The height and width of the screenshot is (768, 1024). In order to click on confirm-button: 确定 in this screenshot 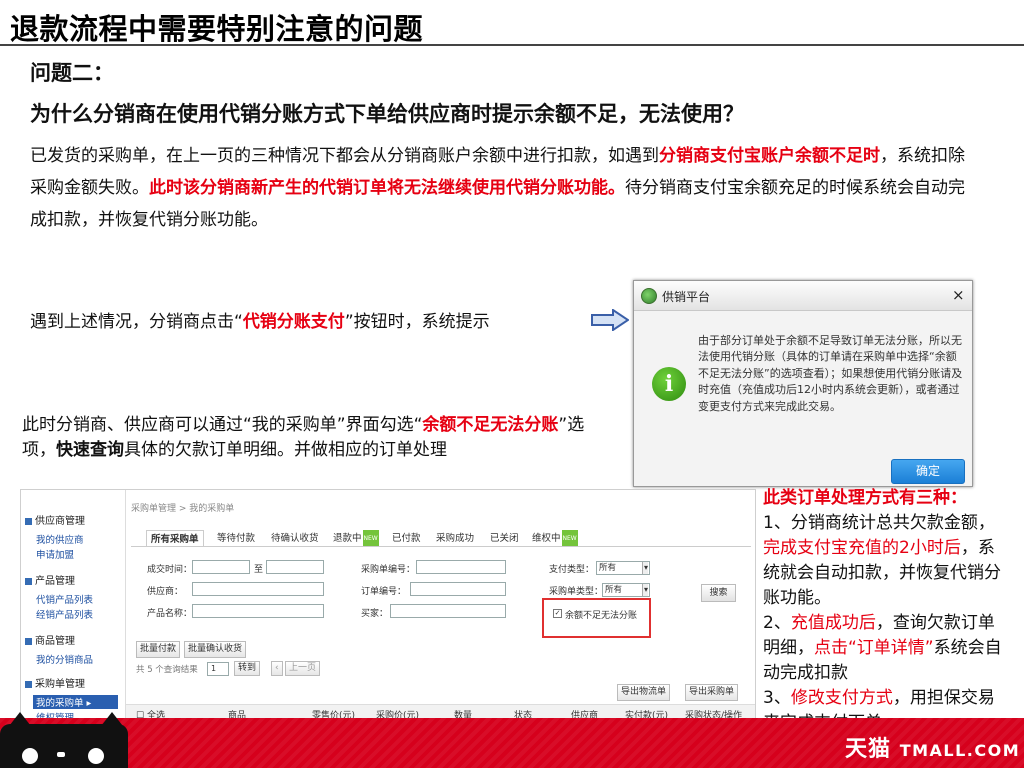, I will do `click(928, 471)`.